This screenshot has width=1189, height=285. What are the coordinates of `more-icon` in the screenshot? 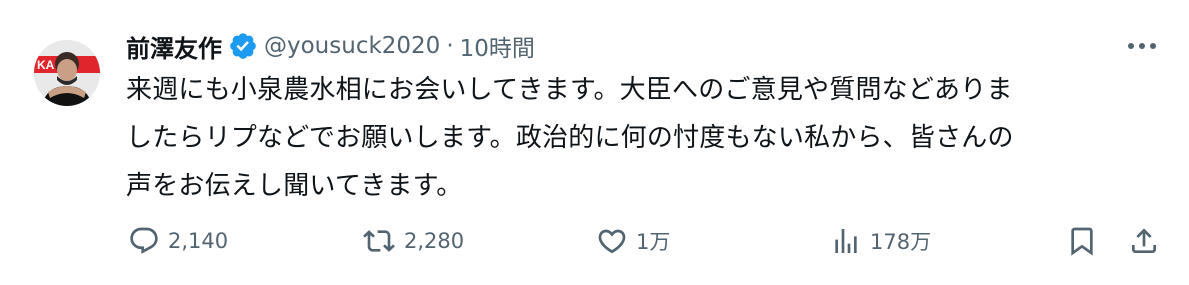 It's located at (1142, 46).